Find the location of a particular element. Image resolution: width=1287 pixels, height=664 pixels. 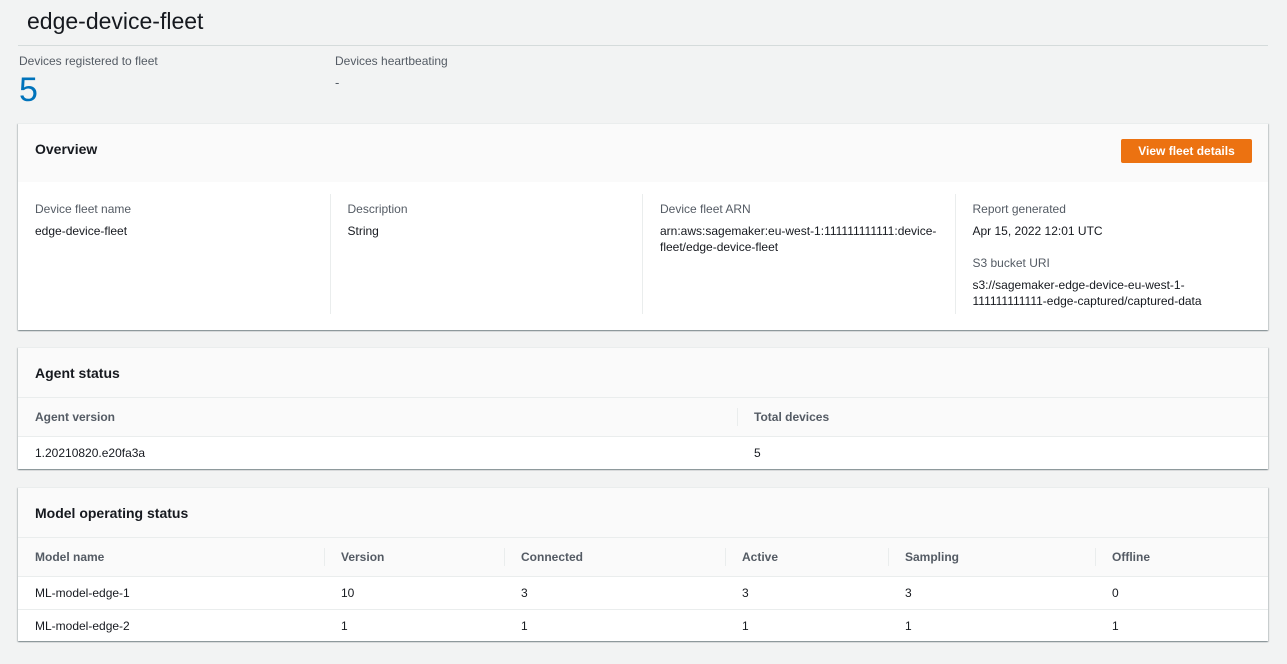

table-row: ML-model-edge-1 10 3 3 3 0 is located at coordinates (643, 593).